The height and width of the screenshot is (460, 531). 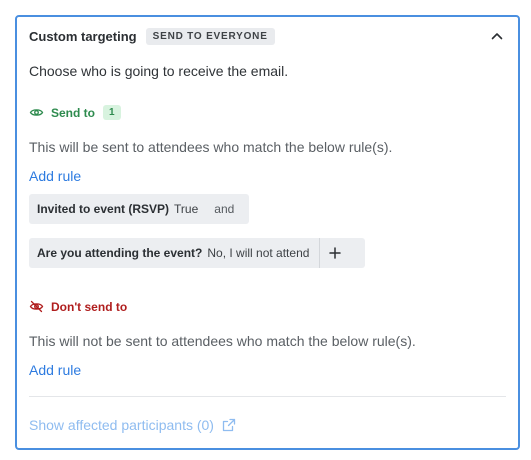 I want to click on chevron-up-icon, so click(x=497, y=36).